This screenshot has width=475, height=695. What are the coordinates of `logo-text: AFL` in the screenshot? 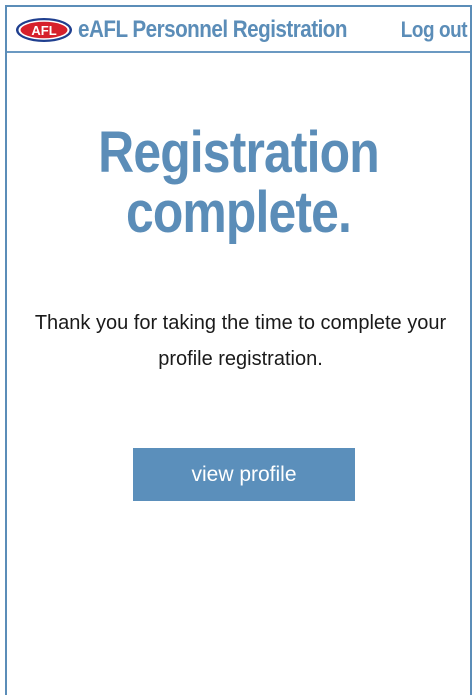 It's located at (43, 30).